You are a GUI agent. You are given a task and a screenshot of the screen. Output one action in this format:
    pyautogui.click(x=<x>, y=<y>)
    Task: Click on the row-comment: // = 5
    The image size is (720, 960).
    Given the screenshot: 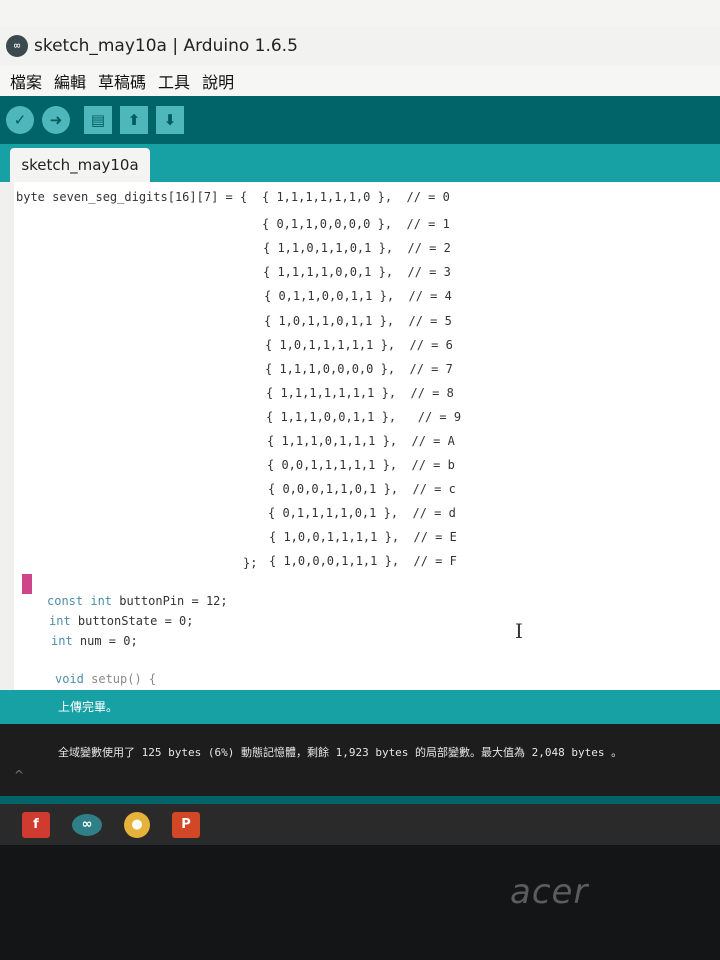 What is the action you would take?
    pyautogui.click(x=430, y=321)
    